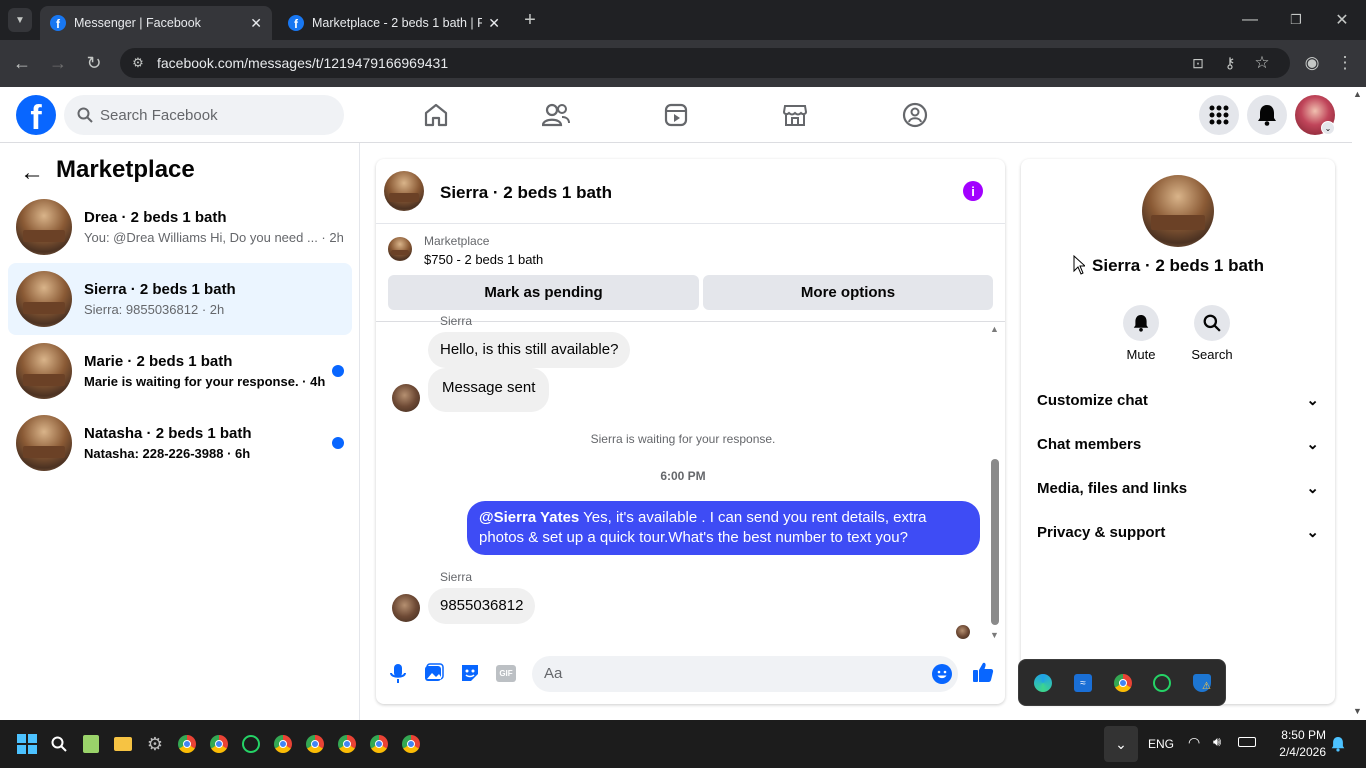 This screenshot has width=1366, height=768. Describe the element at coordinates (942, 674) in the screenshot. I see `emoji-icon` at that location.